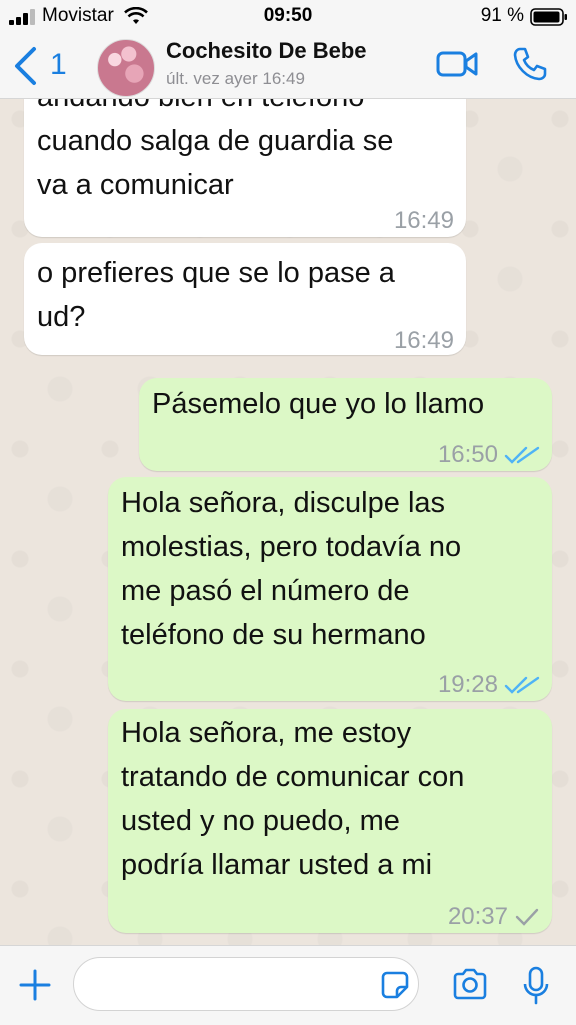  Describe the element at coordinates (467, 454) in the screenshot. I see `message-time: 16:50` at that location.